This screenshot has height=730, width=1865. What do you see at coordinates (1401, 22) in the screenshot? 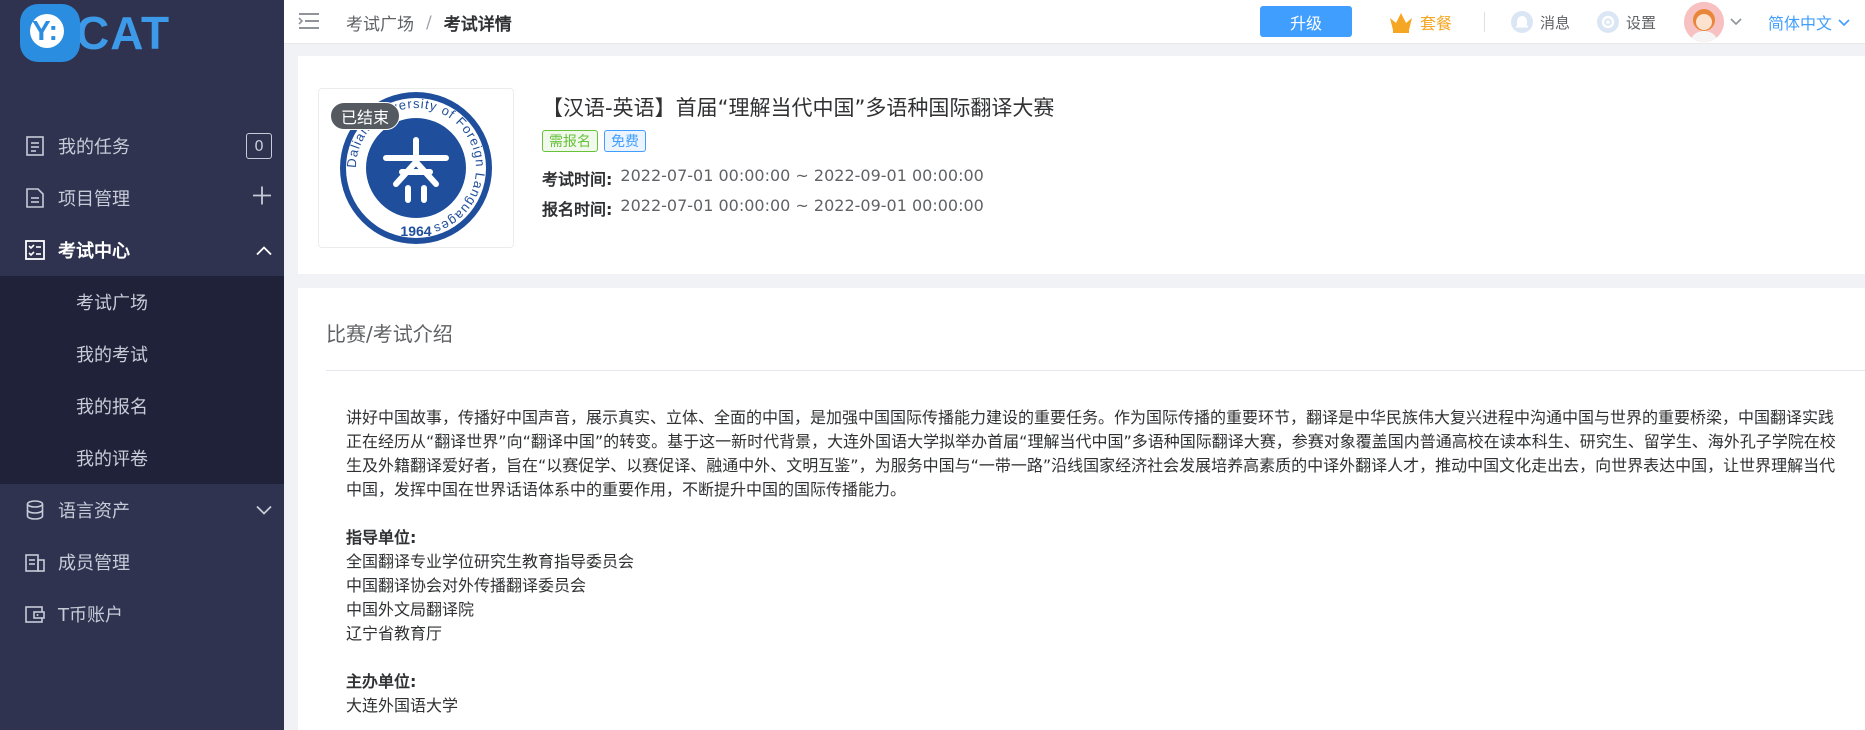
I see `crown-icon` at bounding box center [1401, 22].